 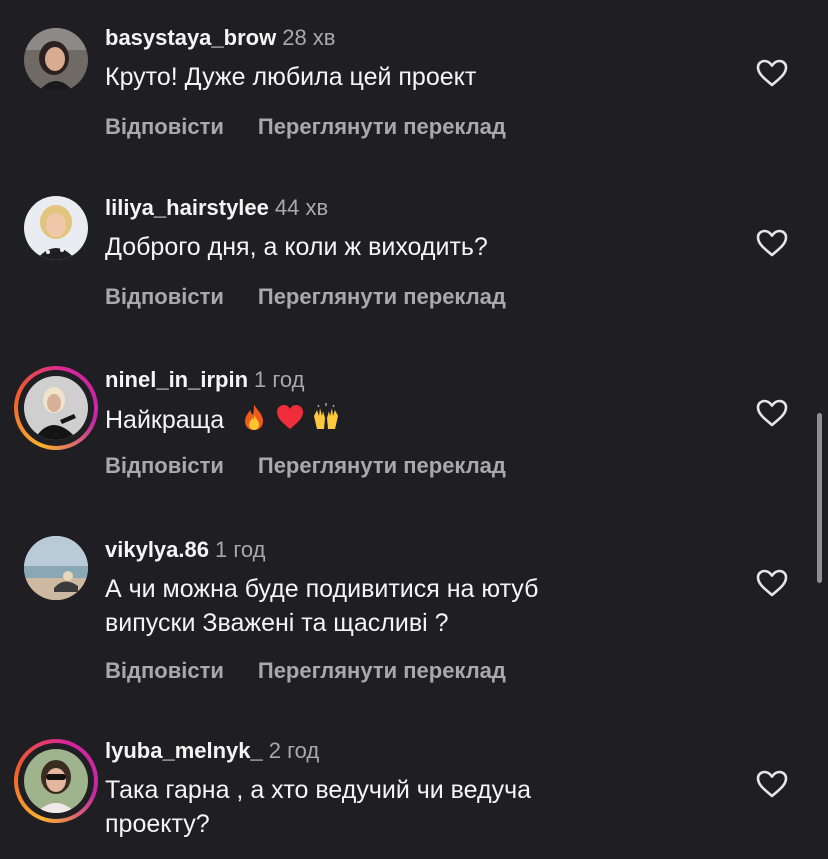 What do you see at coordinates (290, 417) in the screenshot?
I see `red-heart-emoji` at bounding box center [290, 417].